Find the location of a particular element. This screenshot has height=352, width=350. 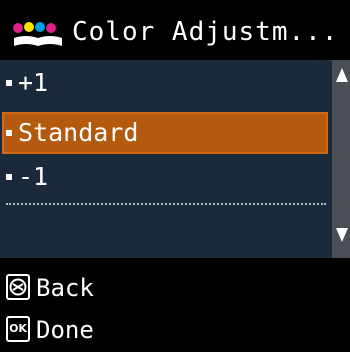

back-button: Back is located at coordinates (175, 288).